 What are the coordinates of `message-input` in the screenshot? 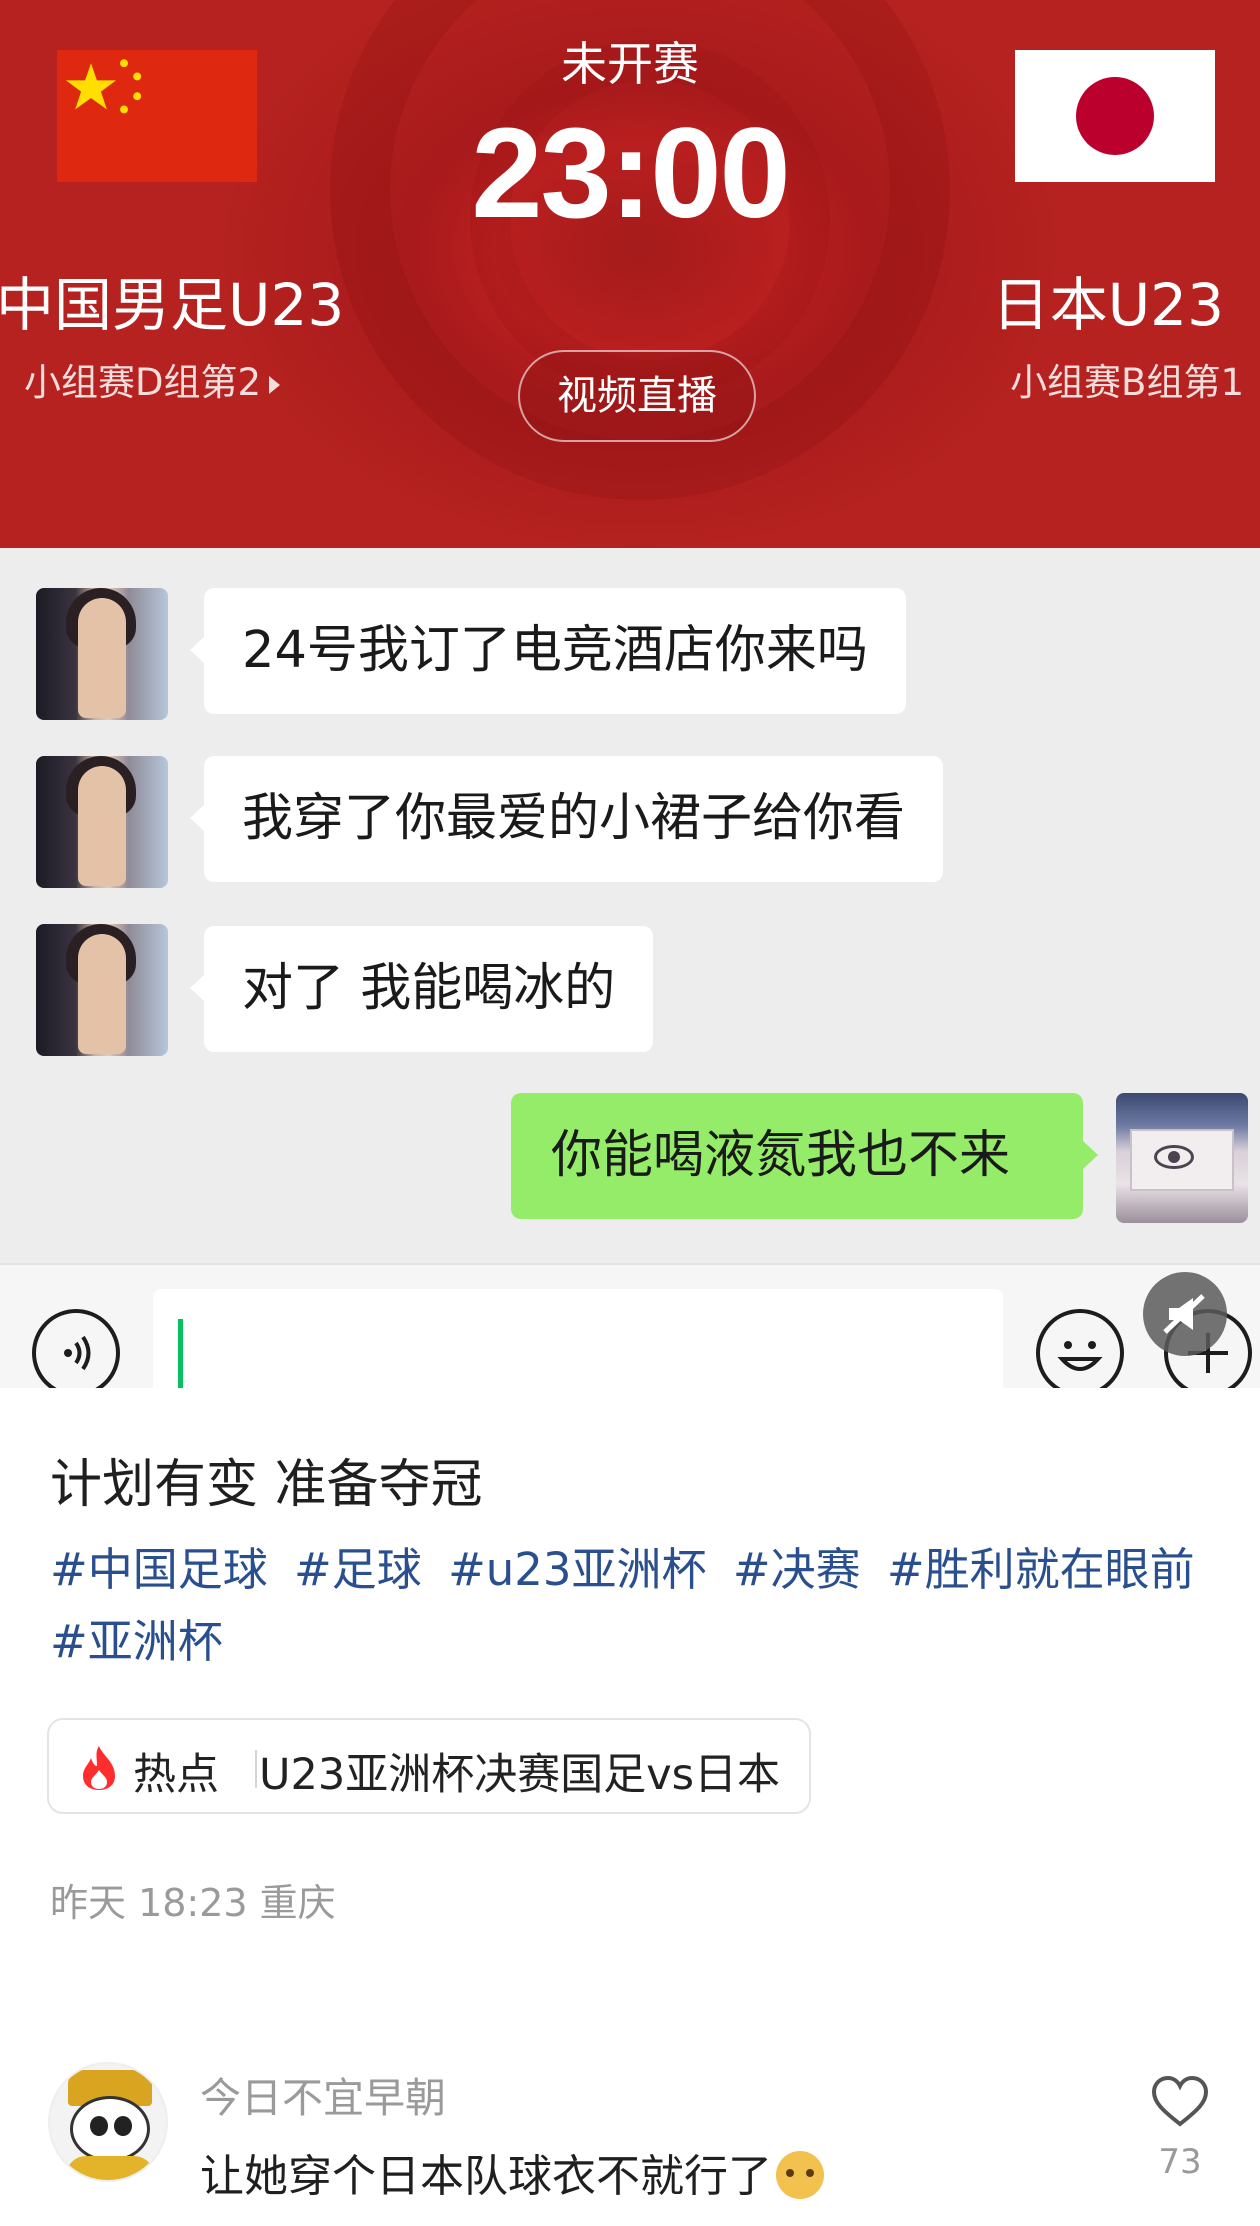 It's located at (578, 1338).